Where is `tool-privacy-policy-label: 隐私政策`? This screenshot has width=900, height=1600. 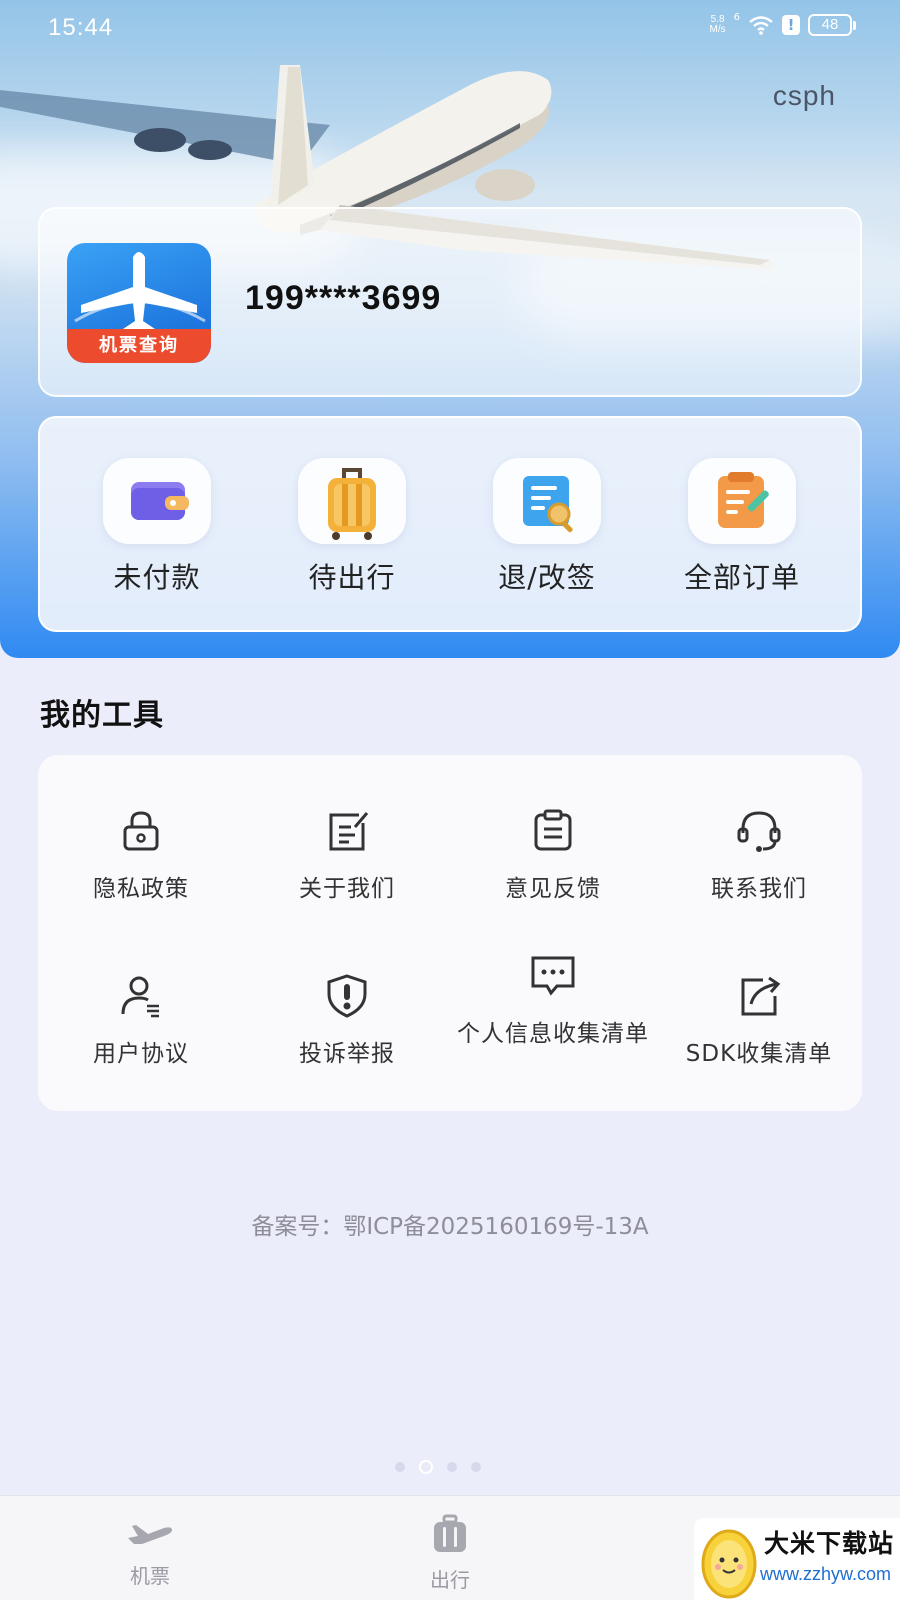
tool-privacy-policy-label: 隐私政策 is located at coordinates (141, 889).